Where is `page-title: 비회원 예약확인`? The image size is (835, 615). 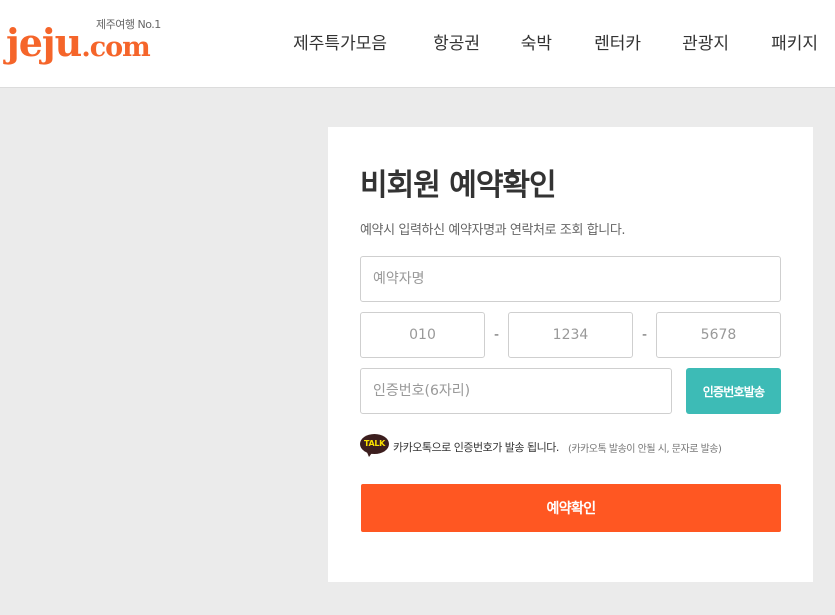
page-title: 비회원 예약확인 is located at coordinates (458, 185).